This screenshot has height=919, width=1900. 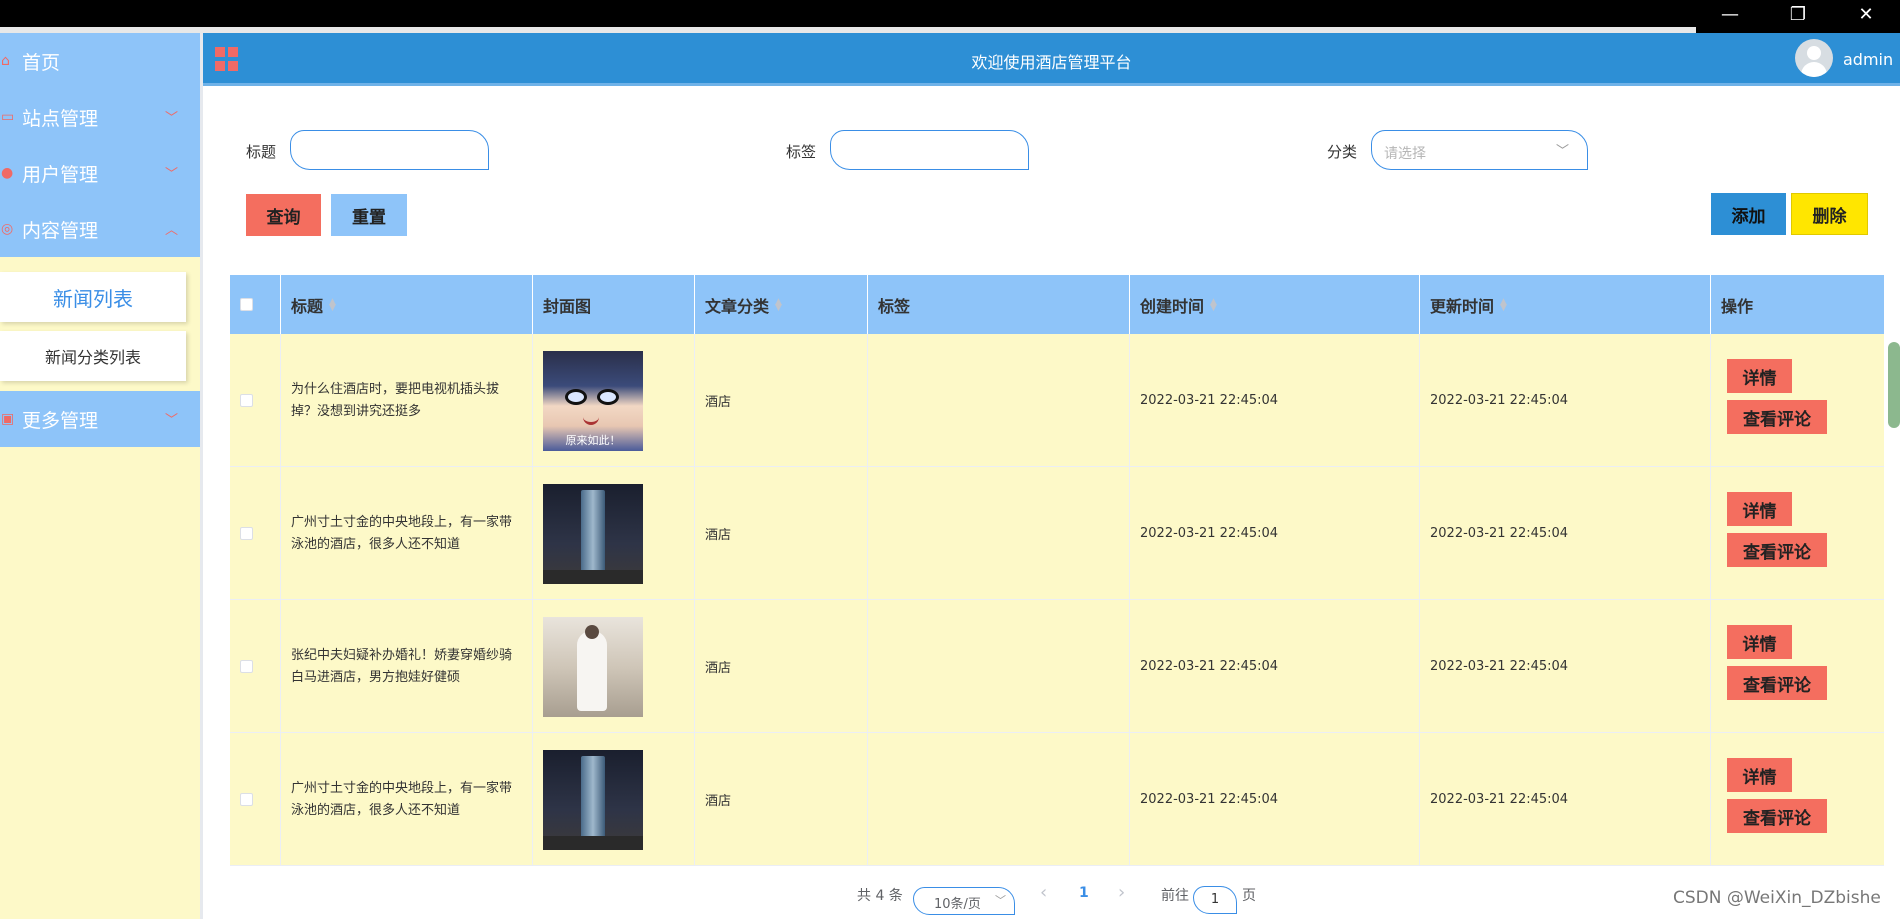 What do you see at coordinates (7, 173) in the screenshot?
I see `user-icon: ●` at bounding box center [7, 173].